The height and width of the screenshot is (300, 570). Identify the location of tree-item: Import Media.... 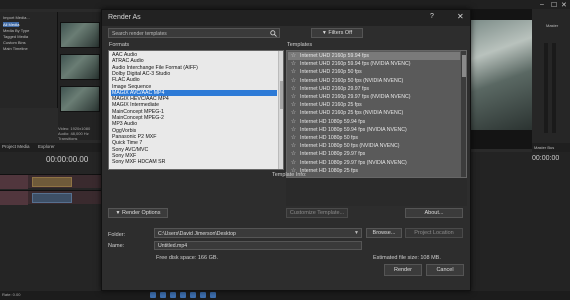
(16, 17).